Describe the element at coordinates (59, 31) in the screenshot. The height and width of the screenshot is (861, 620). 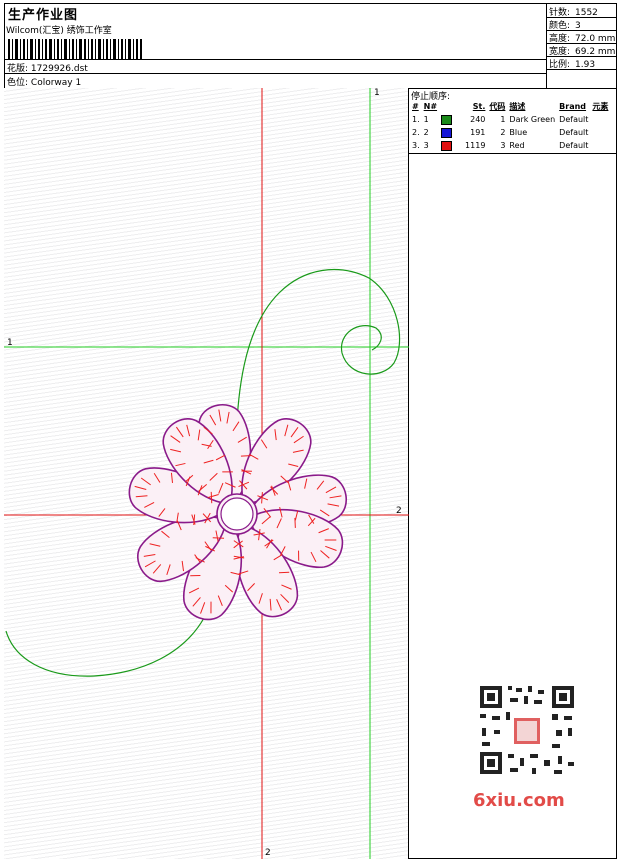
I see `studio-name: Wilcom(汇宝) 绣饰工作室` at that location.